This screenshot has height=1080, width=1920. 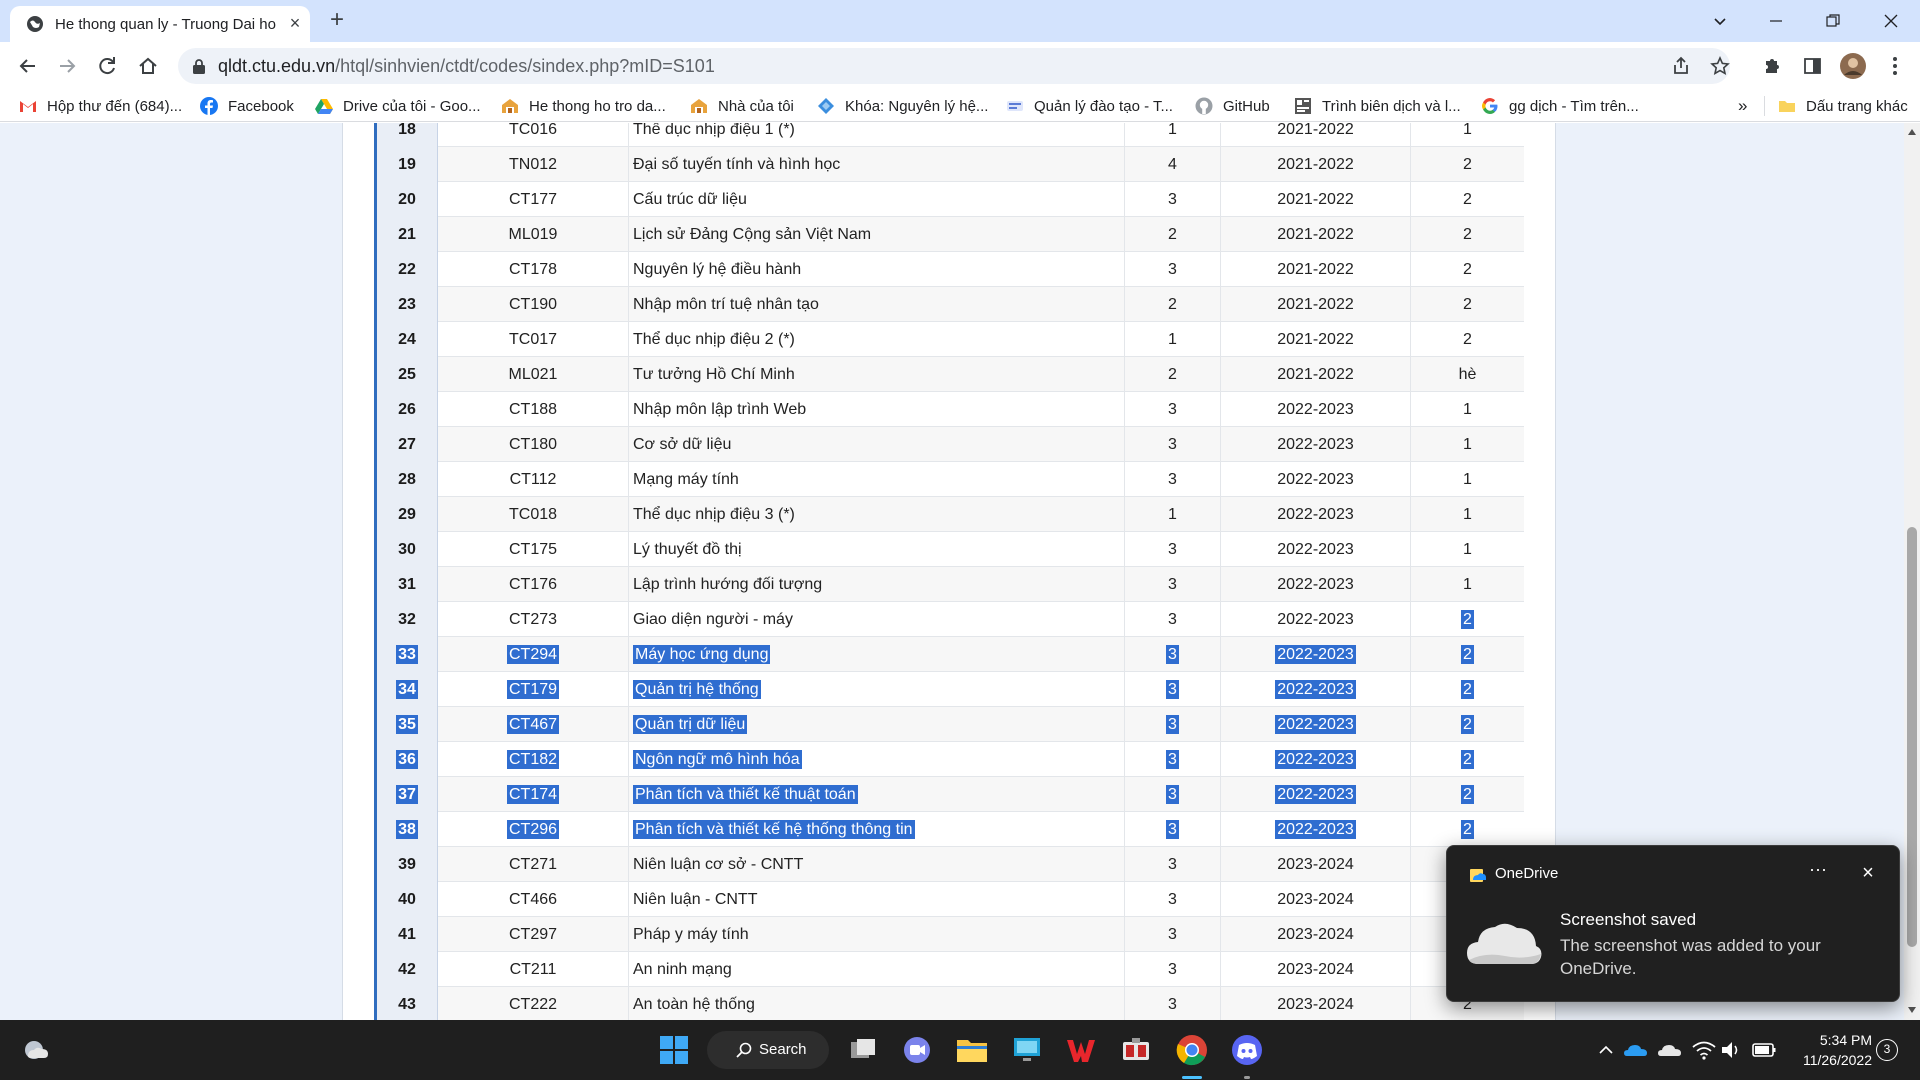 I want to click on row-index: 20, so click(x=407, y=199).